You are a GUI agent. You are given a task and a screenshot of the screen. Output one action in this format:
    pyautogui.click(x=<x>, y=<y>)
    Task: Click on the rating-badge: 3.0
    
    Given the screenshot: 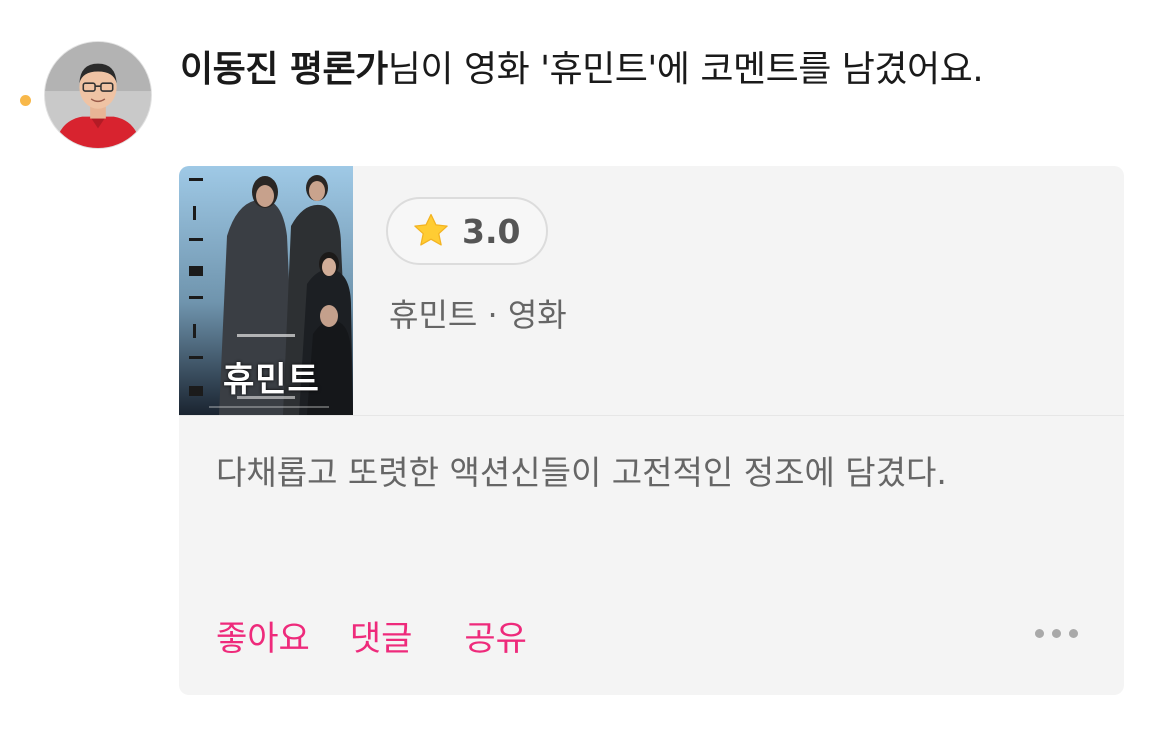 What is the action you would take?
    pyautogui.click(x=467, y=231)
    